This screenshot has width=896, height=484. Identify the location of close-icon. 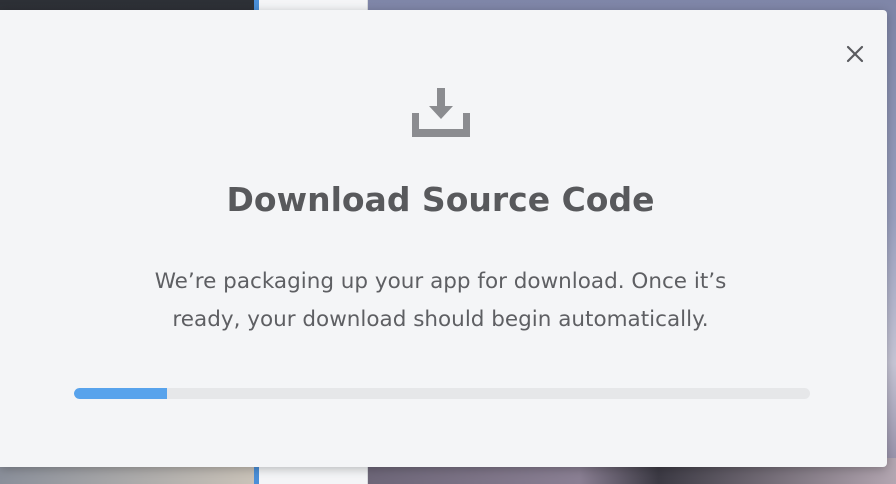
(855, 54).